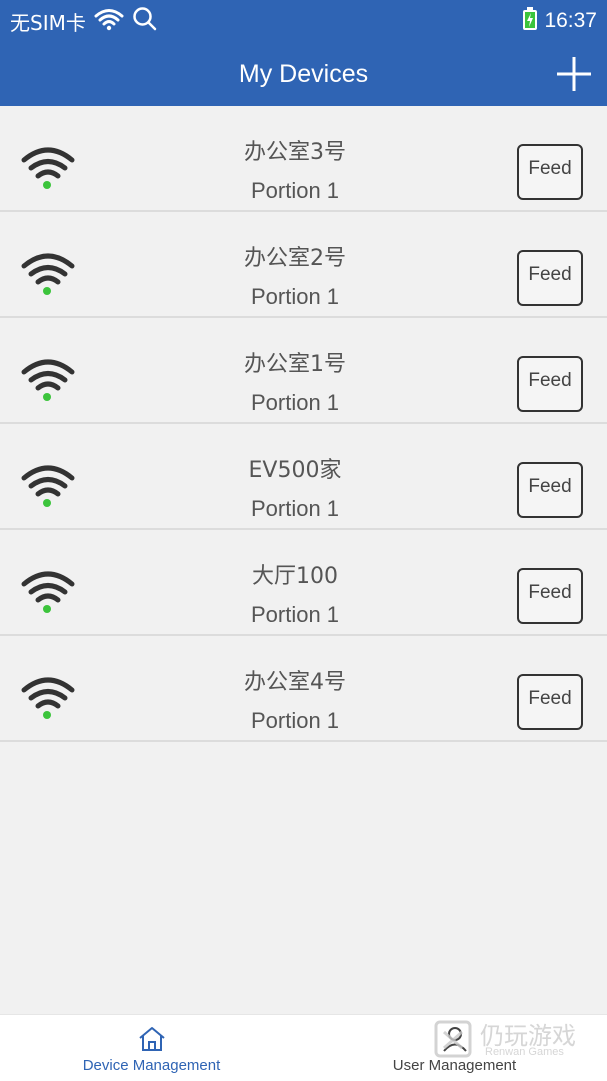 This screenshot has width=607, height=1081. Describe the element at coordinates (295, 470) in the screenshot. I see `device-name: EV500家` at that location.